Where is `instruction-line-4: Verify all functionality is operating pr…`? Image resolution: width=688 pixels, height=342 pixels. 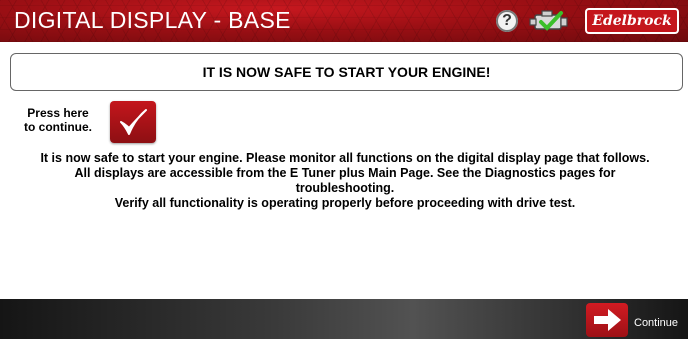
instruction-line-4: Verify all functionality is operating pr… is located at coordinates (345, 203).